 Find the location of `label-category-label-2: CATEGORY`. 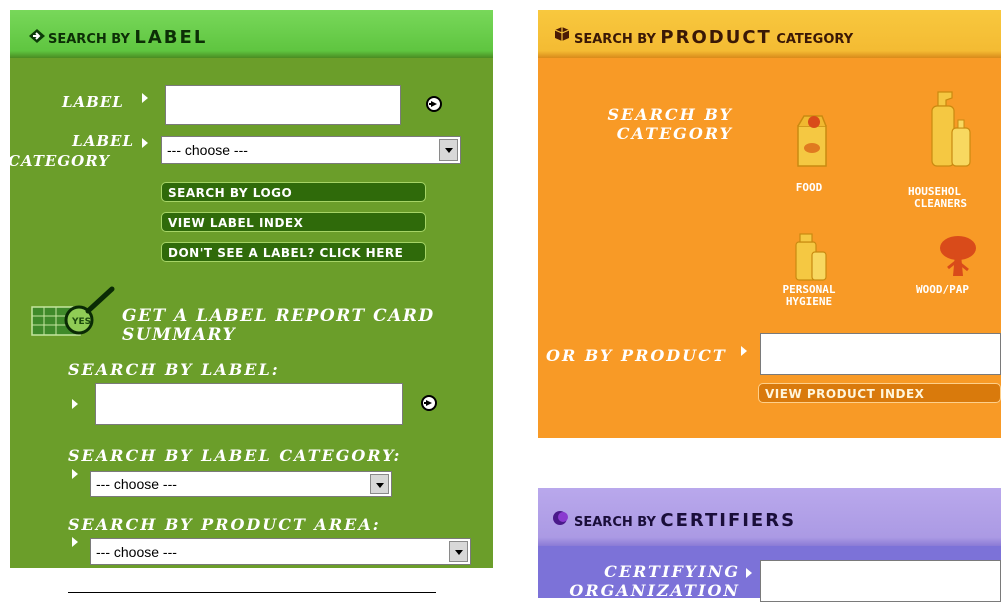

label-category-label-2: CATEGORY is located at coordinates (59, 161).